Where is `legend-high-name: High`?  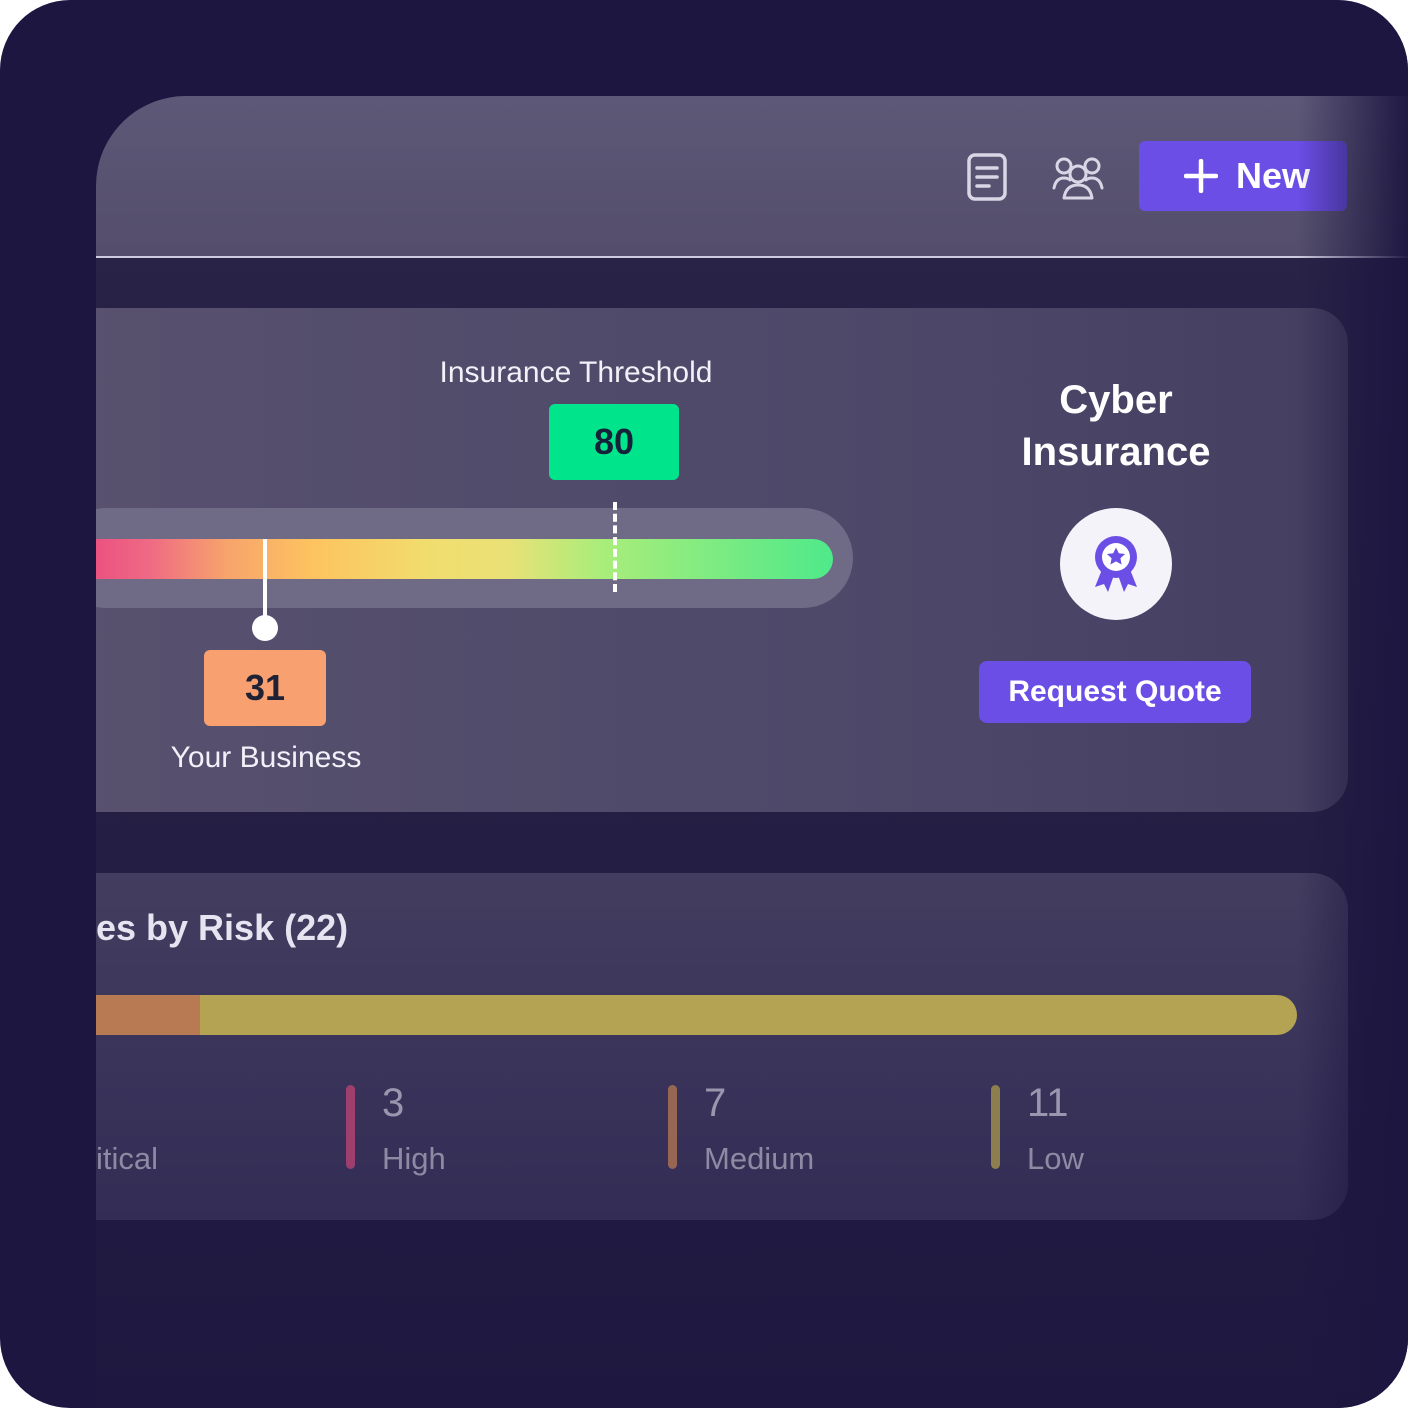 legend-high-name: High is located at coordinates (414, 1158).